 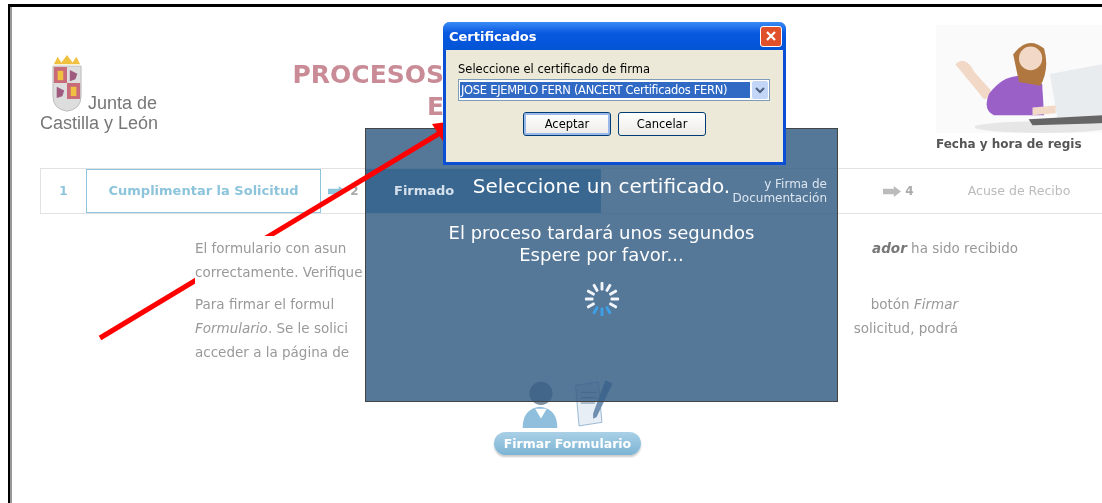 I want to click on step-number: 1, so click(x=63, y=191).